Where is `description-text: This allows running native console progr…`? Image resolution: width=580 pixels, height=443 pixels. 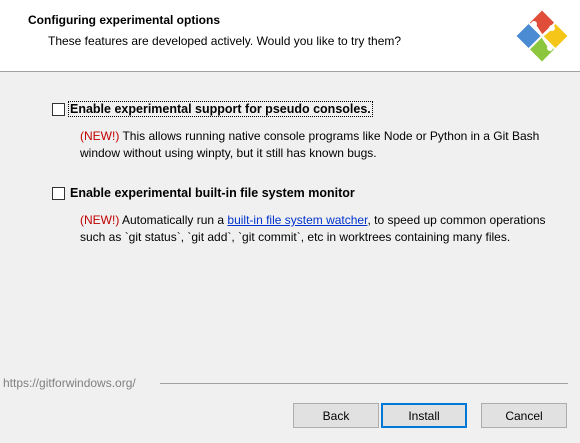
description-text: This allows running native console progr… is located at coordinates (310, 144).